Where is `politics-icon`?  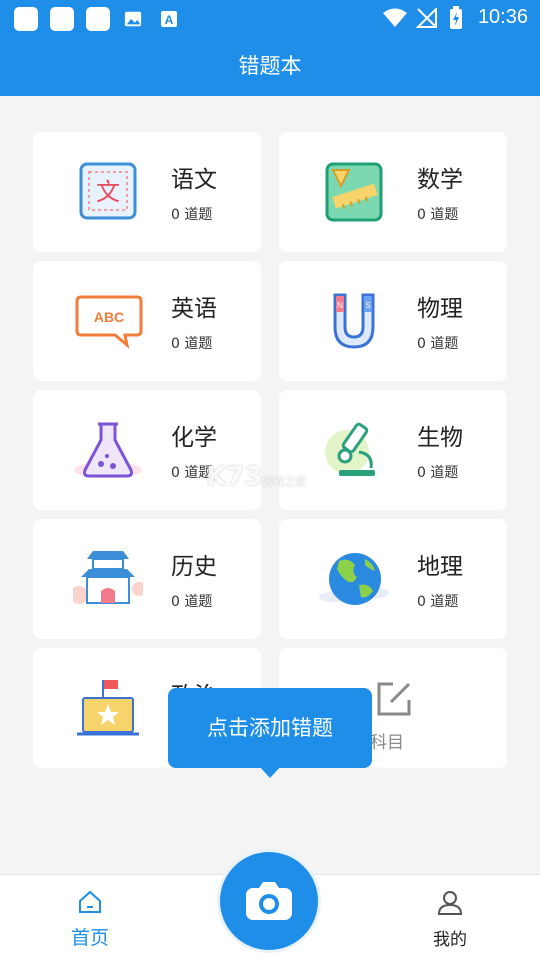 politics-icon is located at coordinates (108, 708).